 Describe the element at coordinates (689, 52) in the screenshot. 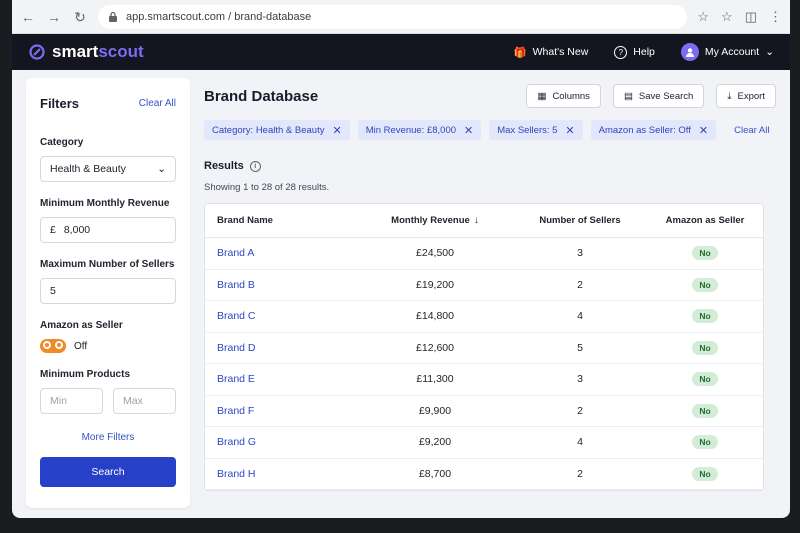

I see `avatar` at that location.